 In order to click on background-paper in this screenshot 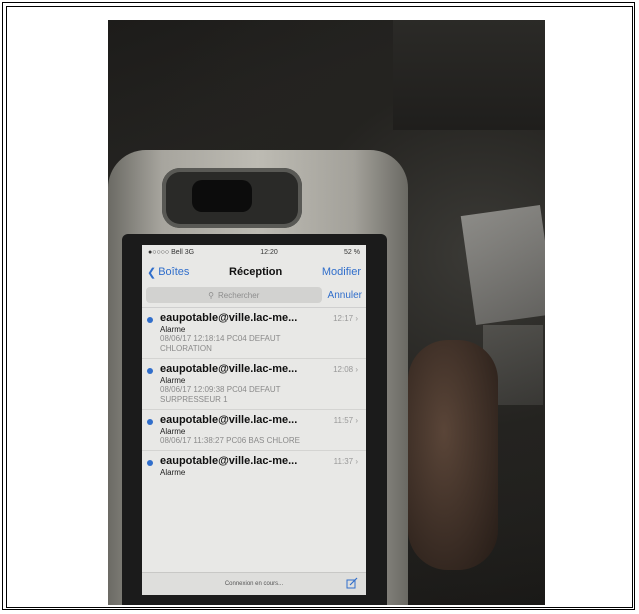, I will do `click(502, 265)`.